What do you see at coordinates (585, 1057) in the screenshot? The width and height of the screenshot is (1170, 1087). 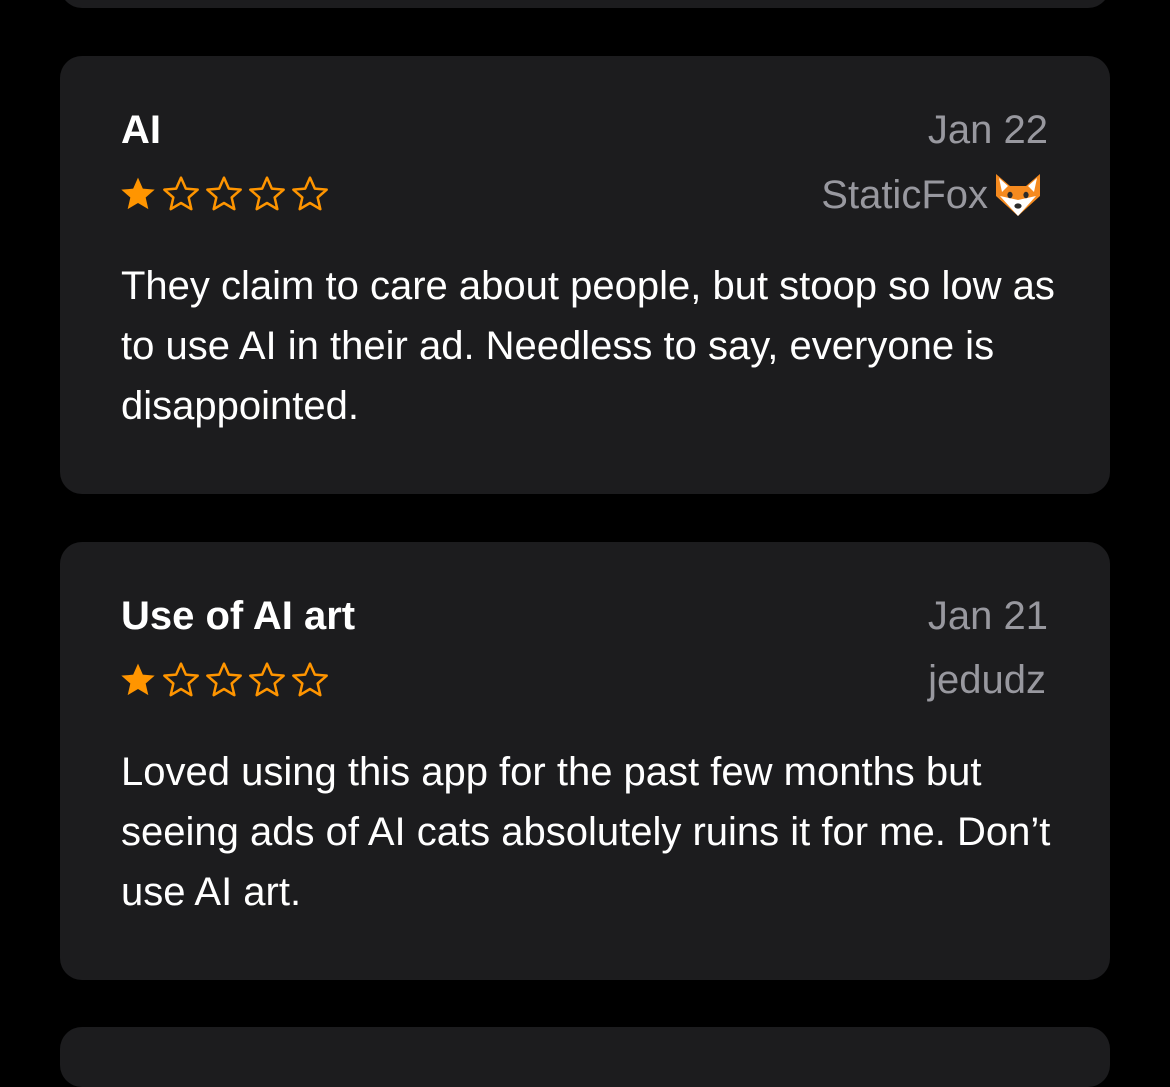 I see `review-card-next` at bounding box center [585, 1057].